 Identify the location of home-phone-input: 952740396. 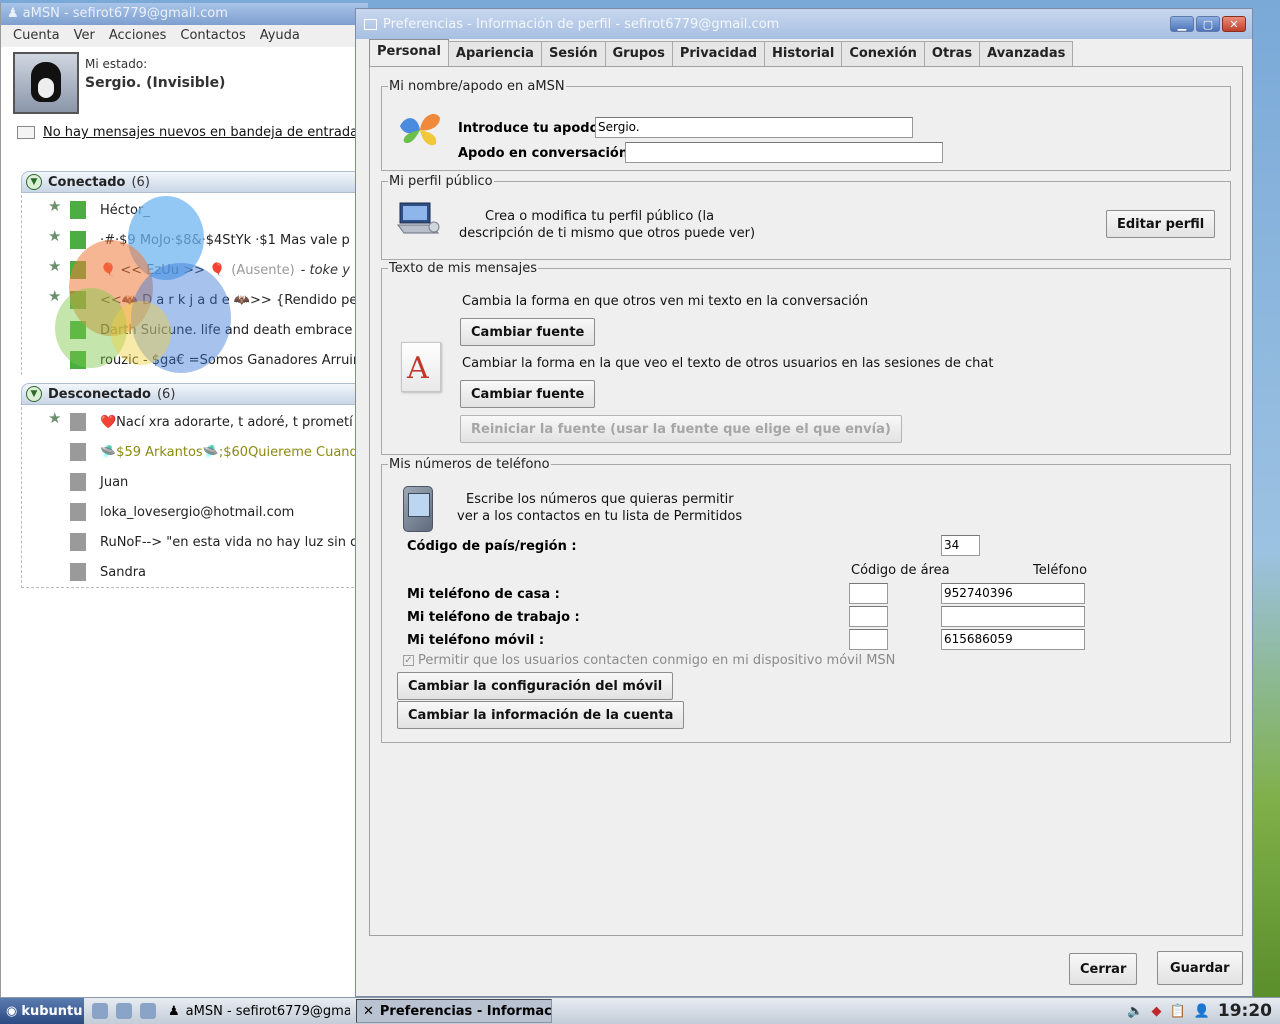
(1013, 593).